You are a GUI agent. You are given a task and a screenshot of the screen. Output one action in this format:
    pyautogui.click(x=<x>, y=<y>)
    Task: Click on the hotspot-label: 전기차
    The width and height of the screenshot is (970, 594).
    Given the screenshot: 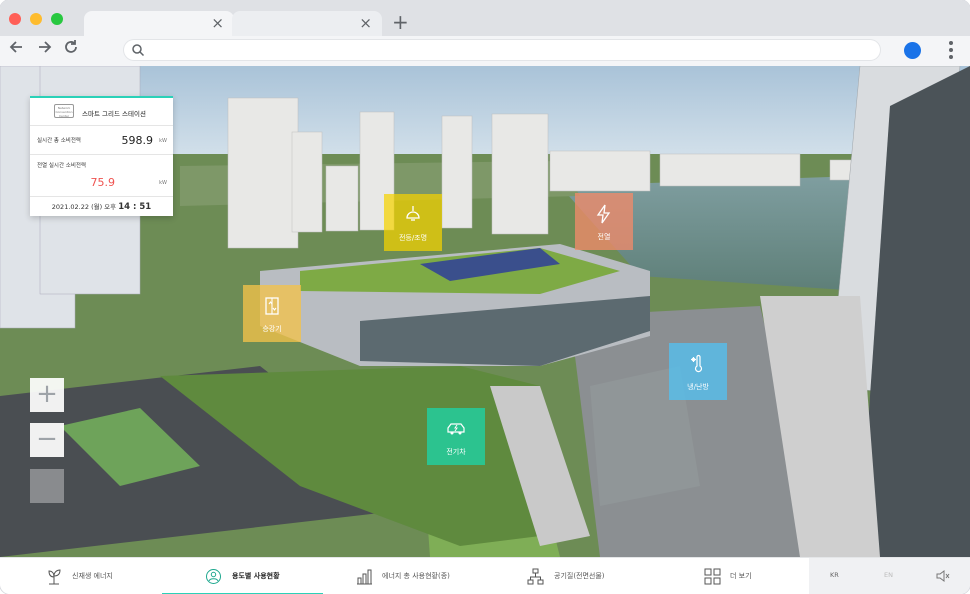 What is the action you would take?
    pyautogui.click(x=456, y=452)
    